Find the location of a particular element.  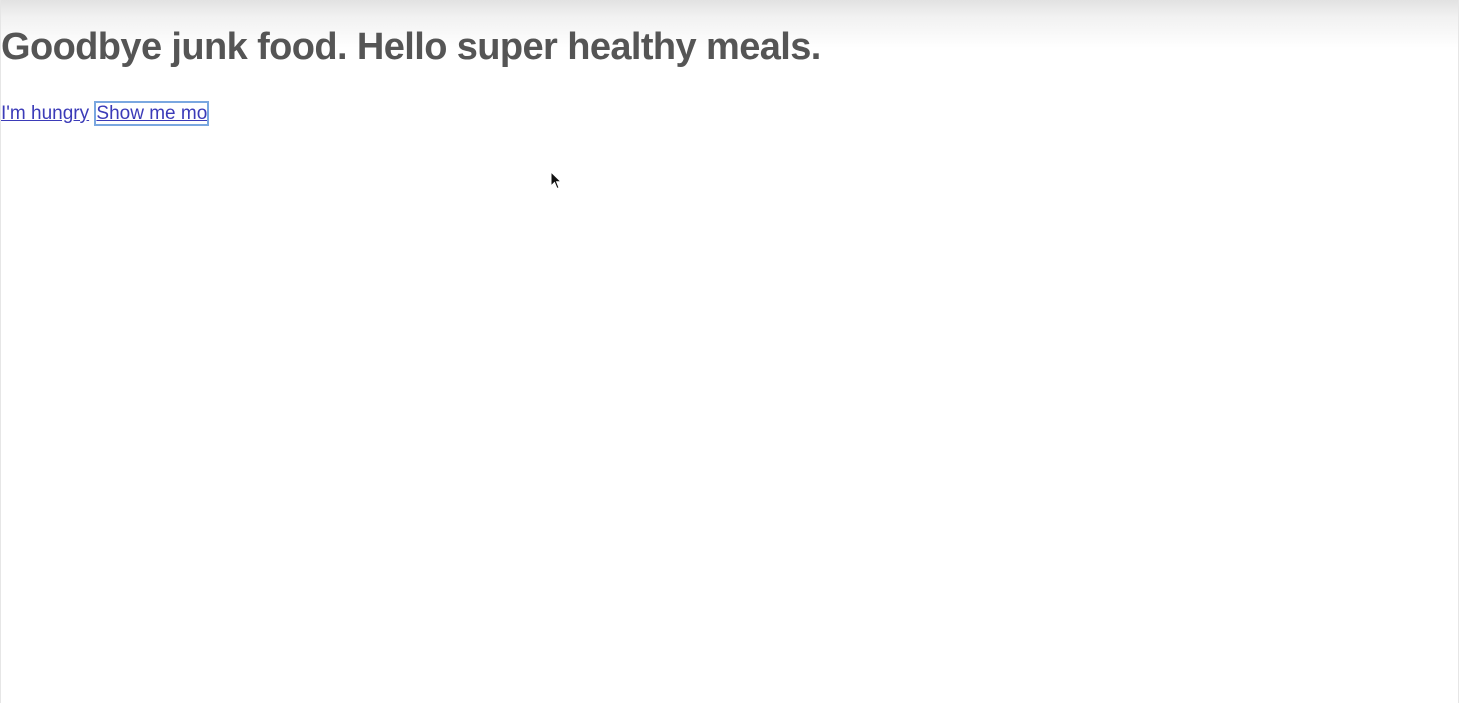

im-hungry-link: I'm hungry is located at coordinates (45, 113).